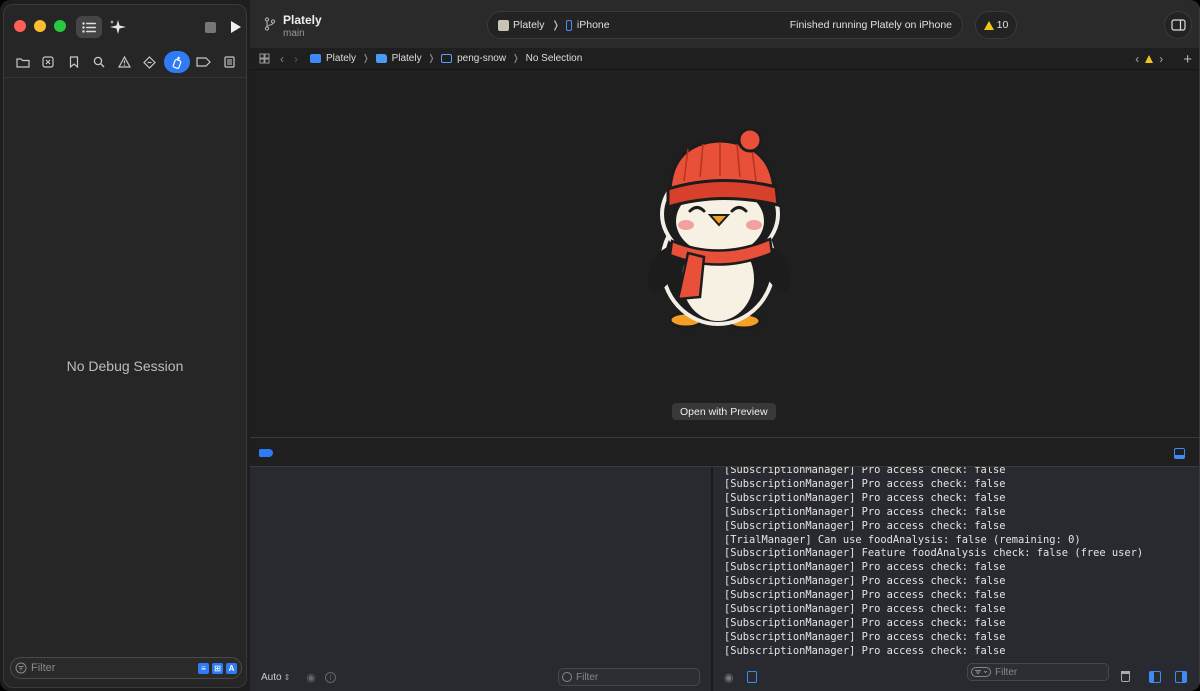  I want to click on hide-debug-area-icon, so click(1179, 453).